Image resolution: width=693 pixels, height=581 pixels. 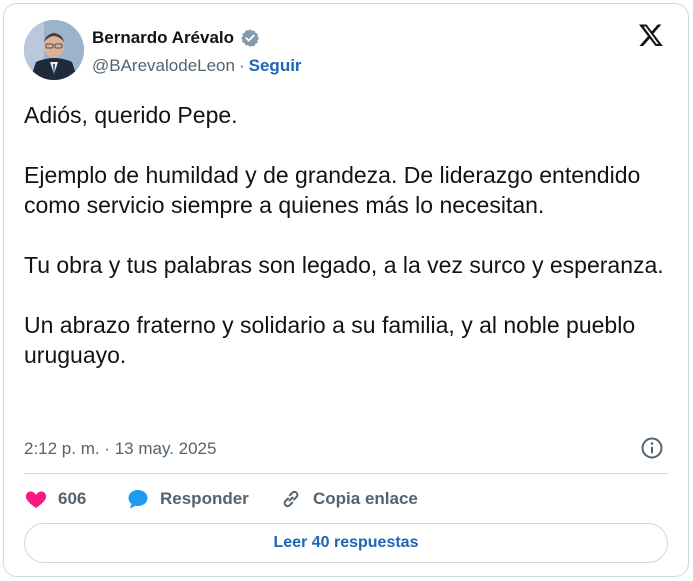 I want to click on heart-icon, so click(x=36, y=499).